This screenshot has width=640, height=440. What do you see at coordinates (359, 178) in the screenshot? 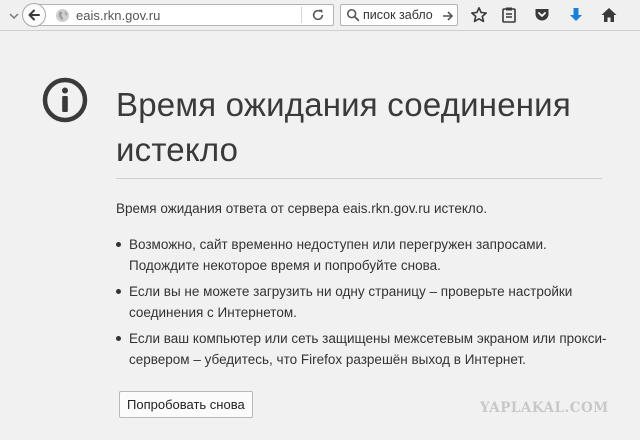
I see `title-divider` at bounding box center [359, 178].